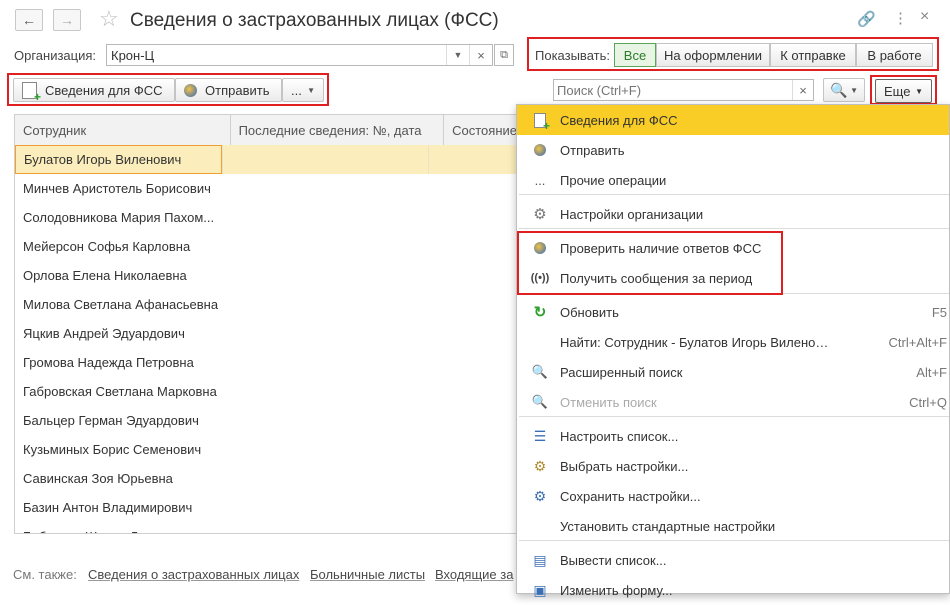 This screenshot has width=950, height=605. Describe the element at coordinates (480, 55) in the screenshot. I see `clear-icon: ×` at that location.